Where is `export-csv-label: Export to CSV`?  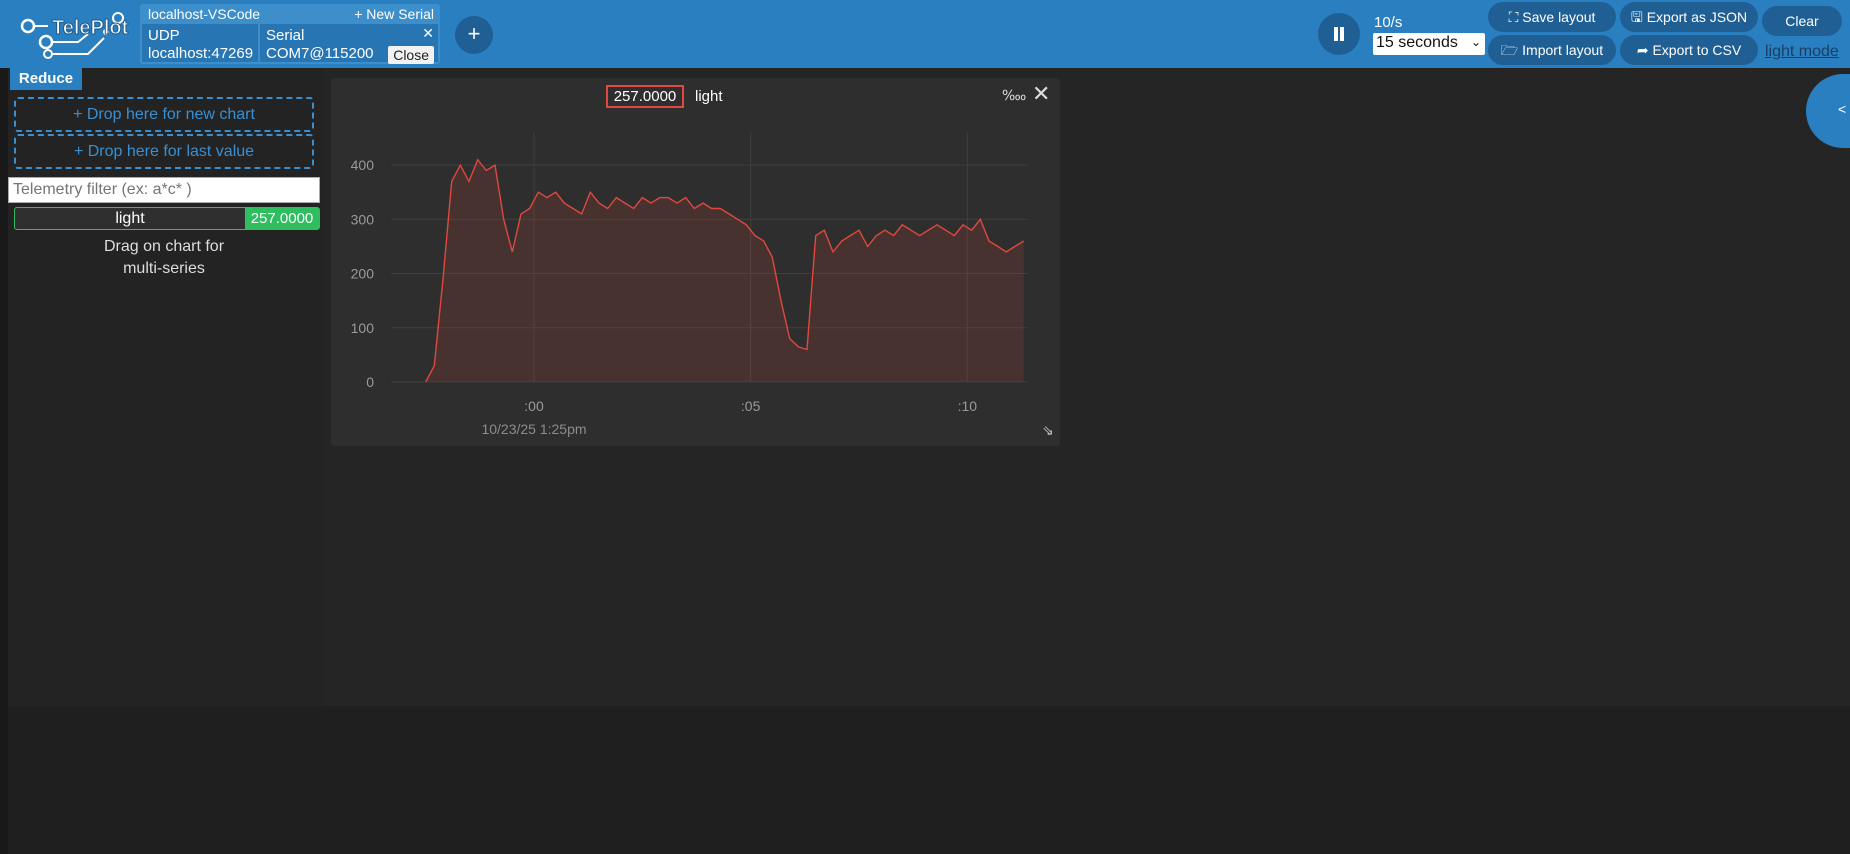 export-csv-label: Export to CSV is located at coordinates (1697, 50).